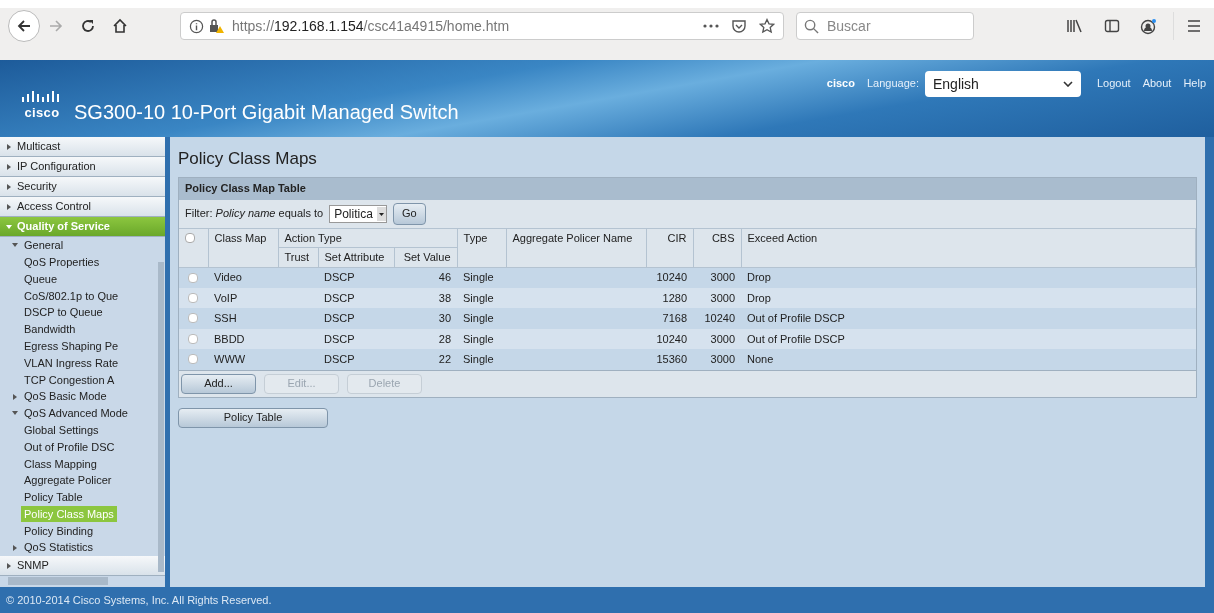 This screenshot has width=1214, height=613. I want to click on nav-item: Bandwidth, so click(82, 329).